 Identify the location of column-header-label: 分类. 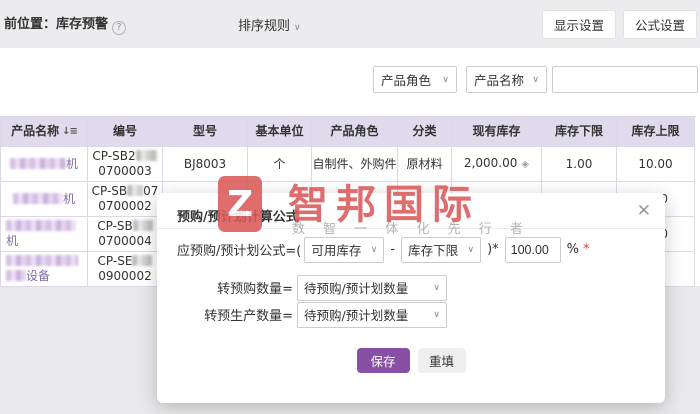
(424, 131).